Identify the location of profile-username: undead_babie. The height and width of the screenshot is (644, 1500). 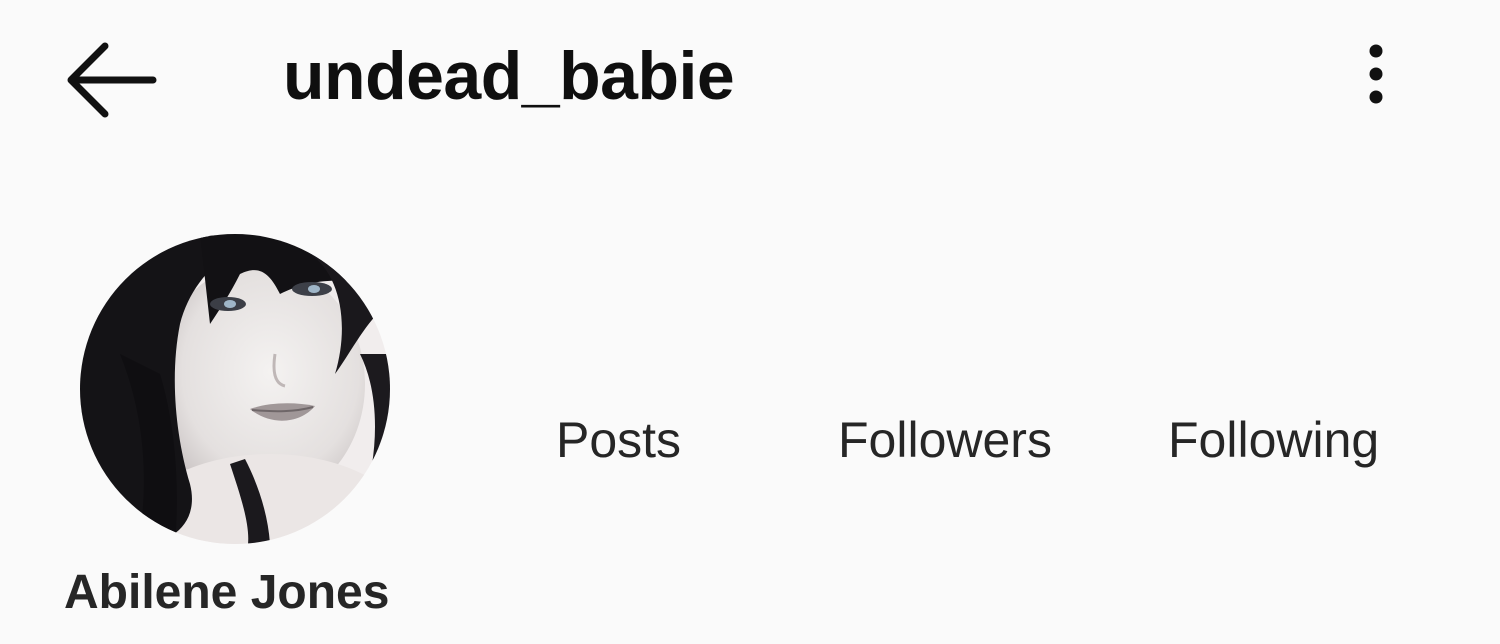
(509, 76).